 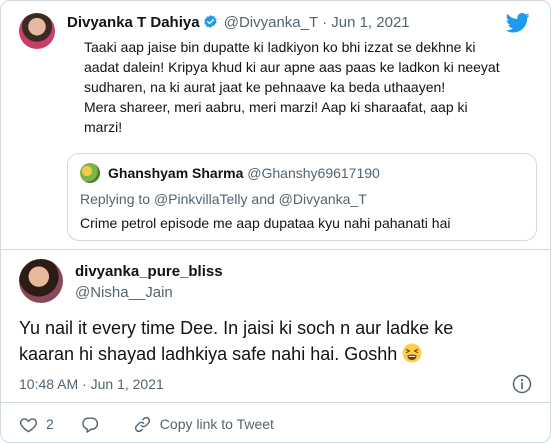 What do you see at coordinates (149, 272) in the screenshot?
I see `main-author-name: divyanka_pure_bliss` at bounding box center [149, 272].